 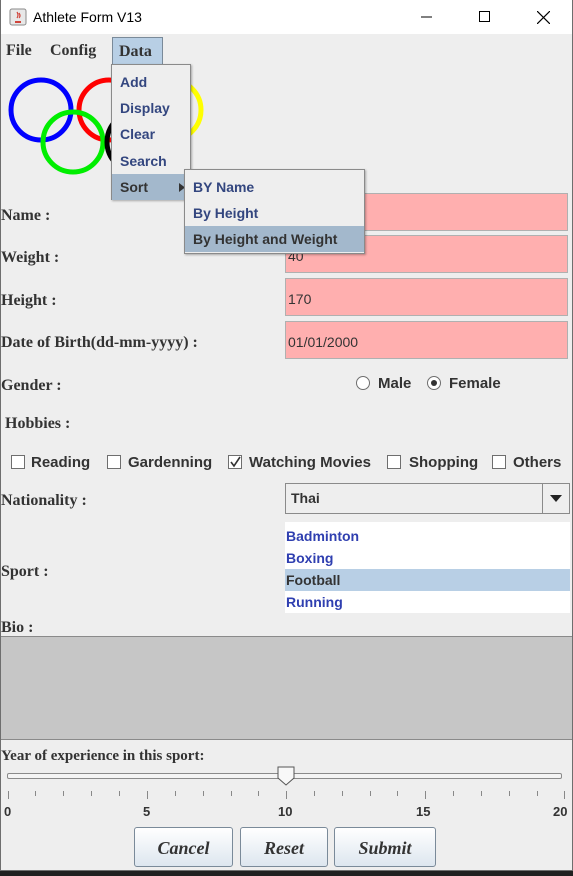 What do you see at coordinates (560, 811) in the screenshot?
I see `slider-tick-label: 20` at bounding box center [560, 811].